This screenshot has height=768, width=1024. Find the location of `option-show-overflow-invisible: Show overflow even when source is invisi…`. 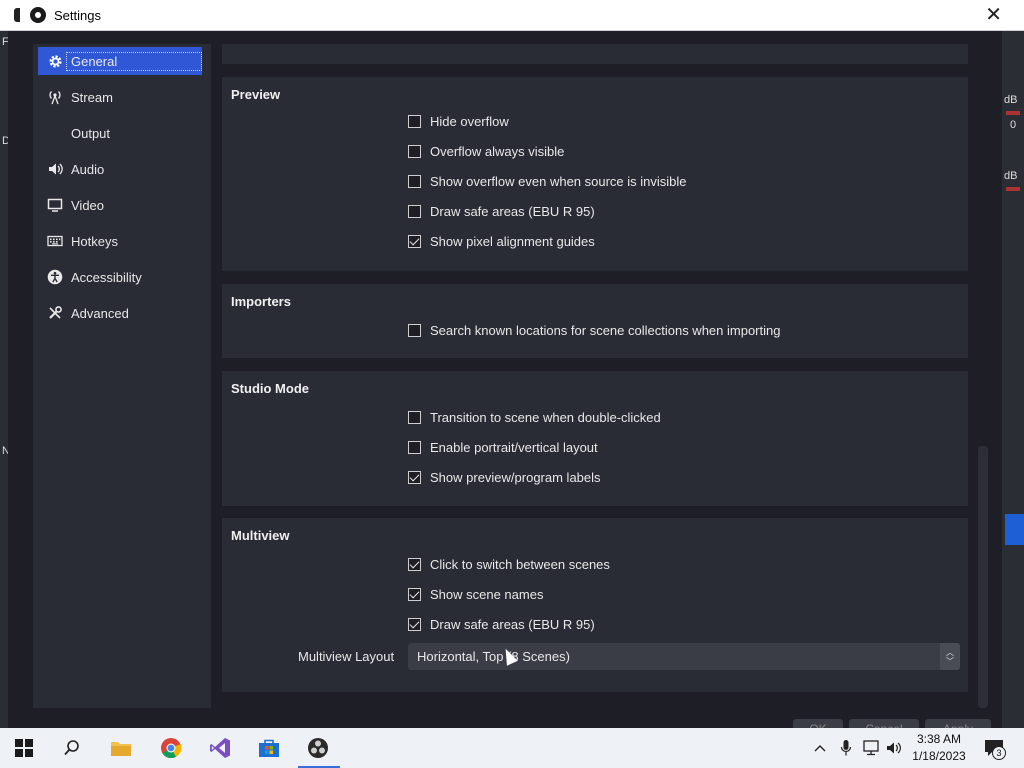

option-show-overflow-invisible: Show overflow even when source is invisi… is located at coordinates (547, 181).